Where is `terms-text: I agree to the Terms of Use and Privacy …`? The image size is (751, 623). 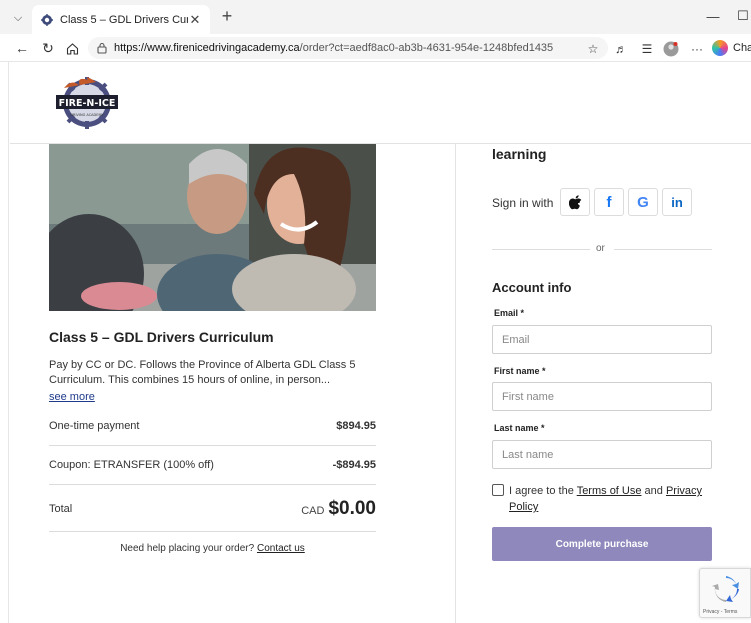 terms-text: I agree to the Terms of Use and Privacy … is located at coordinates (604, 499).